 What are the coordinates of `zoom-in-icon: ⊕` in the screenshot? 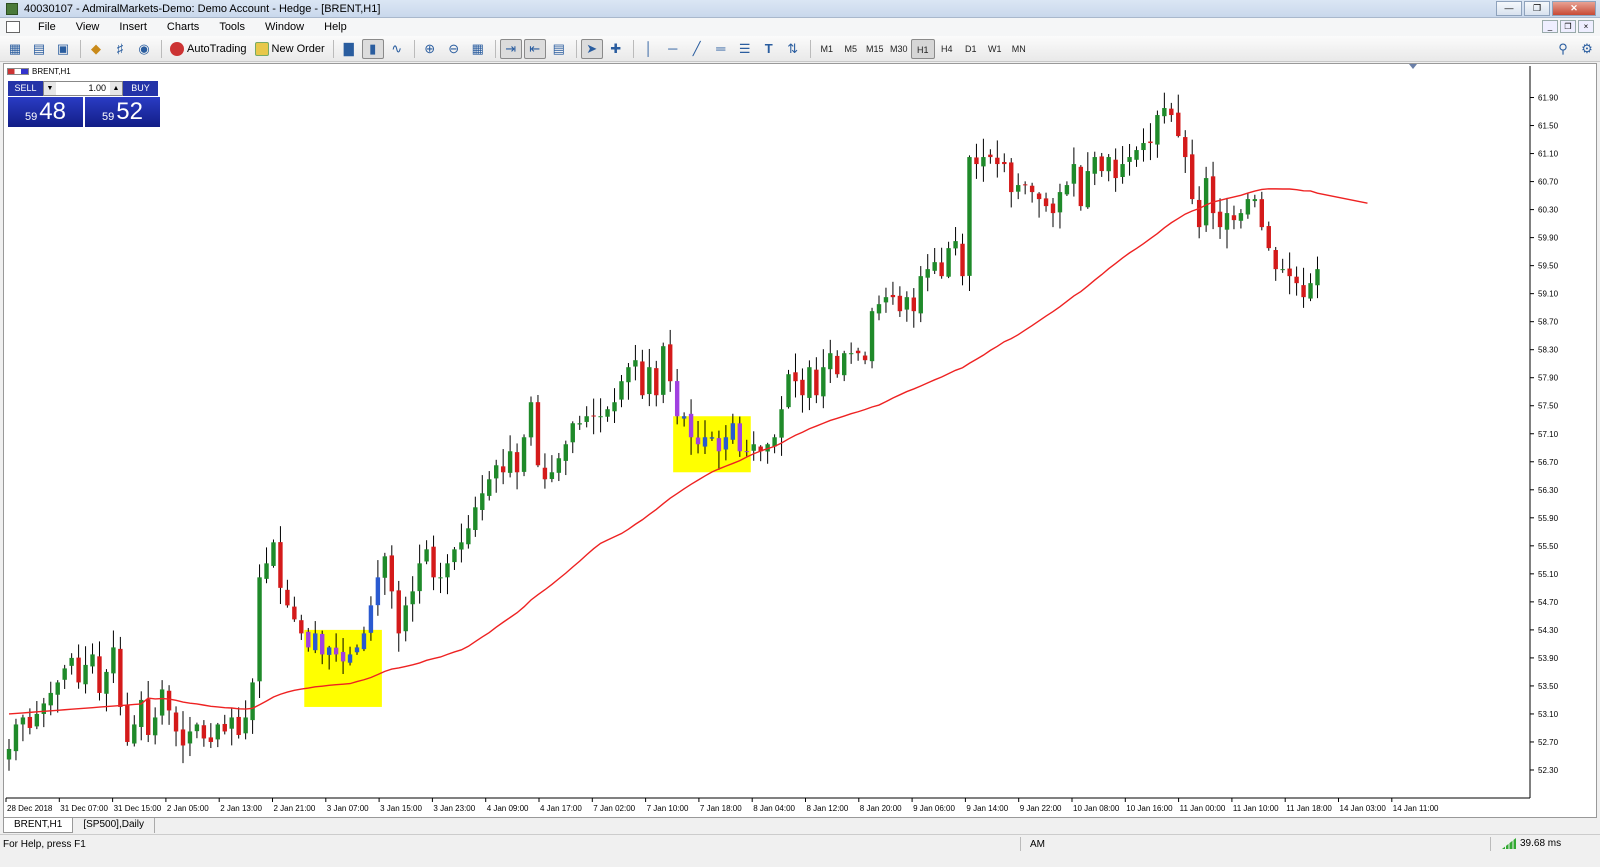 It's located at (430, 49).